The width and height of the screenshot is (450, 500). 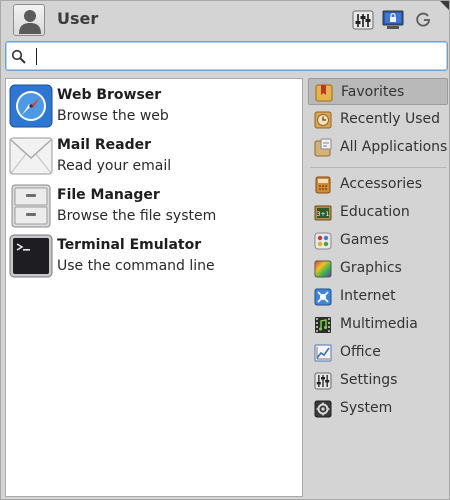 I want to click on category-education: 3+1 Education, so click(x=378, y=212).